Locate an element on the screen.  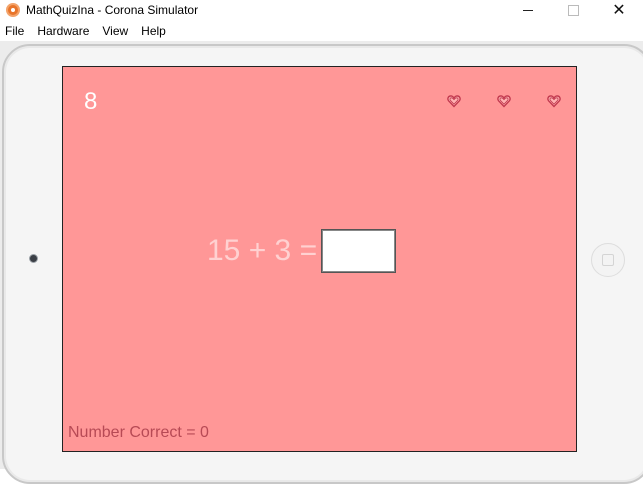
menu-hardware: Hardware is located at coordinates (63, 31).